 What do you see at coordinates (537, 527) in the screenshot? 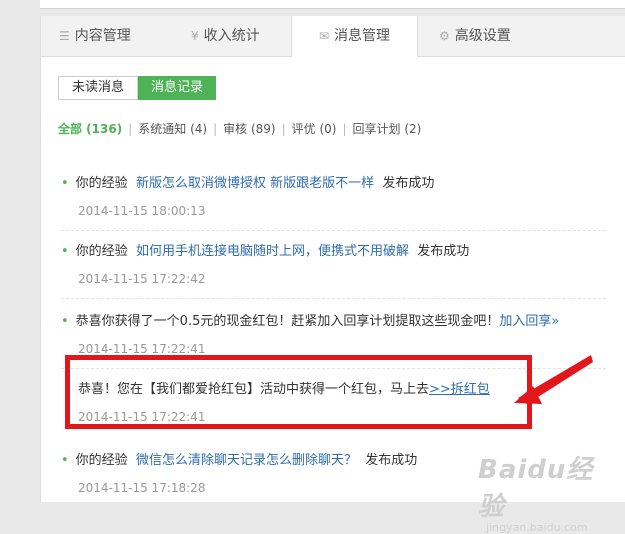
I see `watermark-url: jingyan.baidu.com` at bounding box center [537, 527].